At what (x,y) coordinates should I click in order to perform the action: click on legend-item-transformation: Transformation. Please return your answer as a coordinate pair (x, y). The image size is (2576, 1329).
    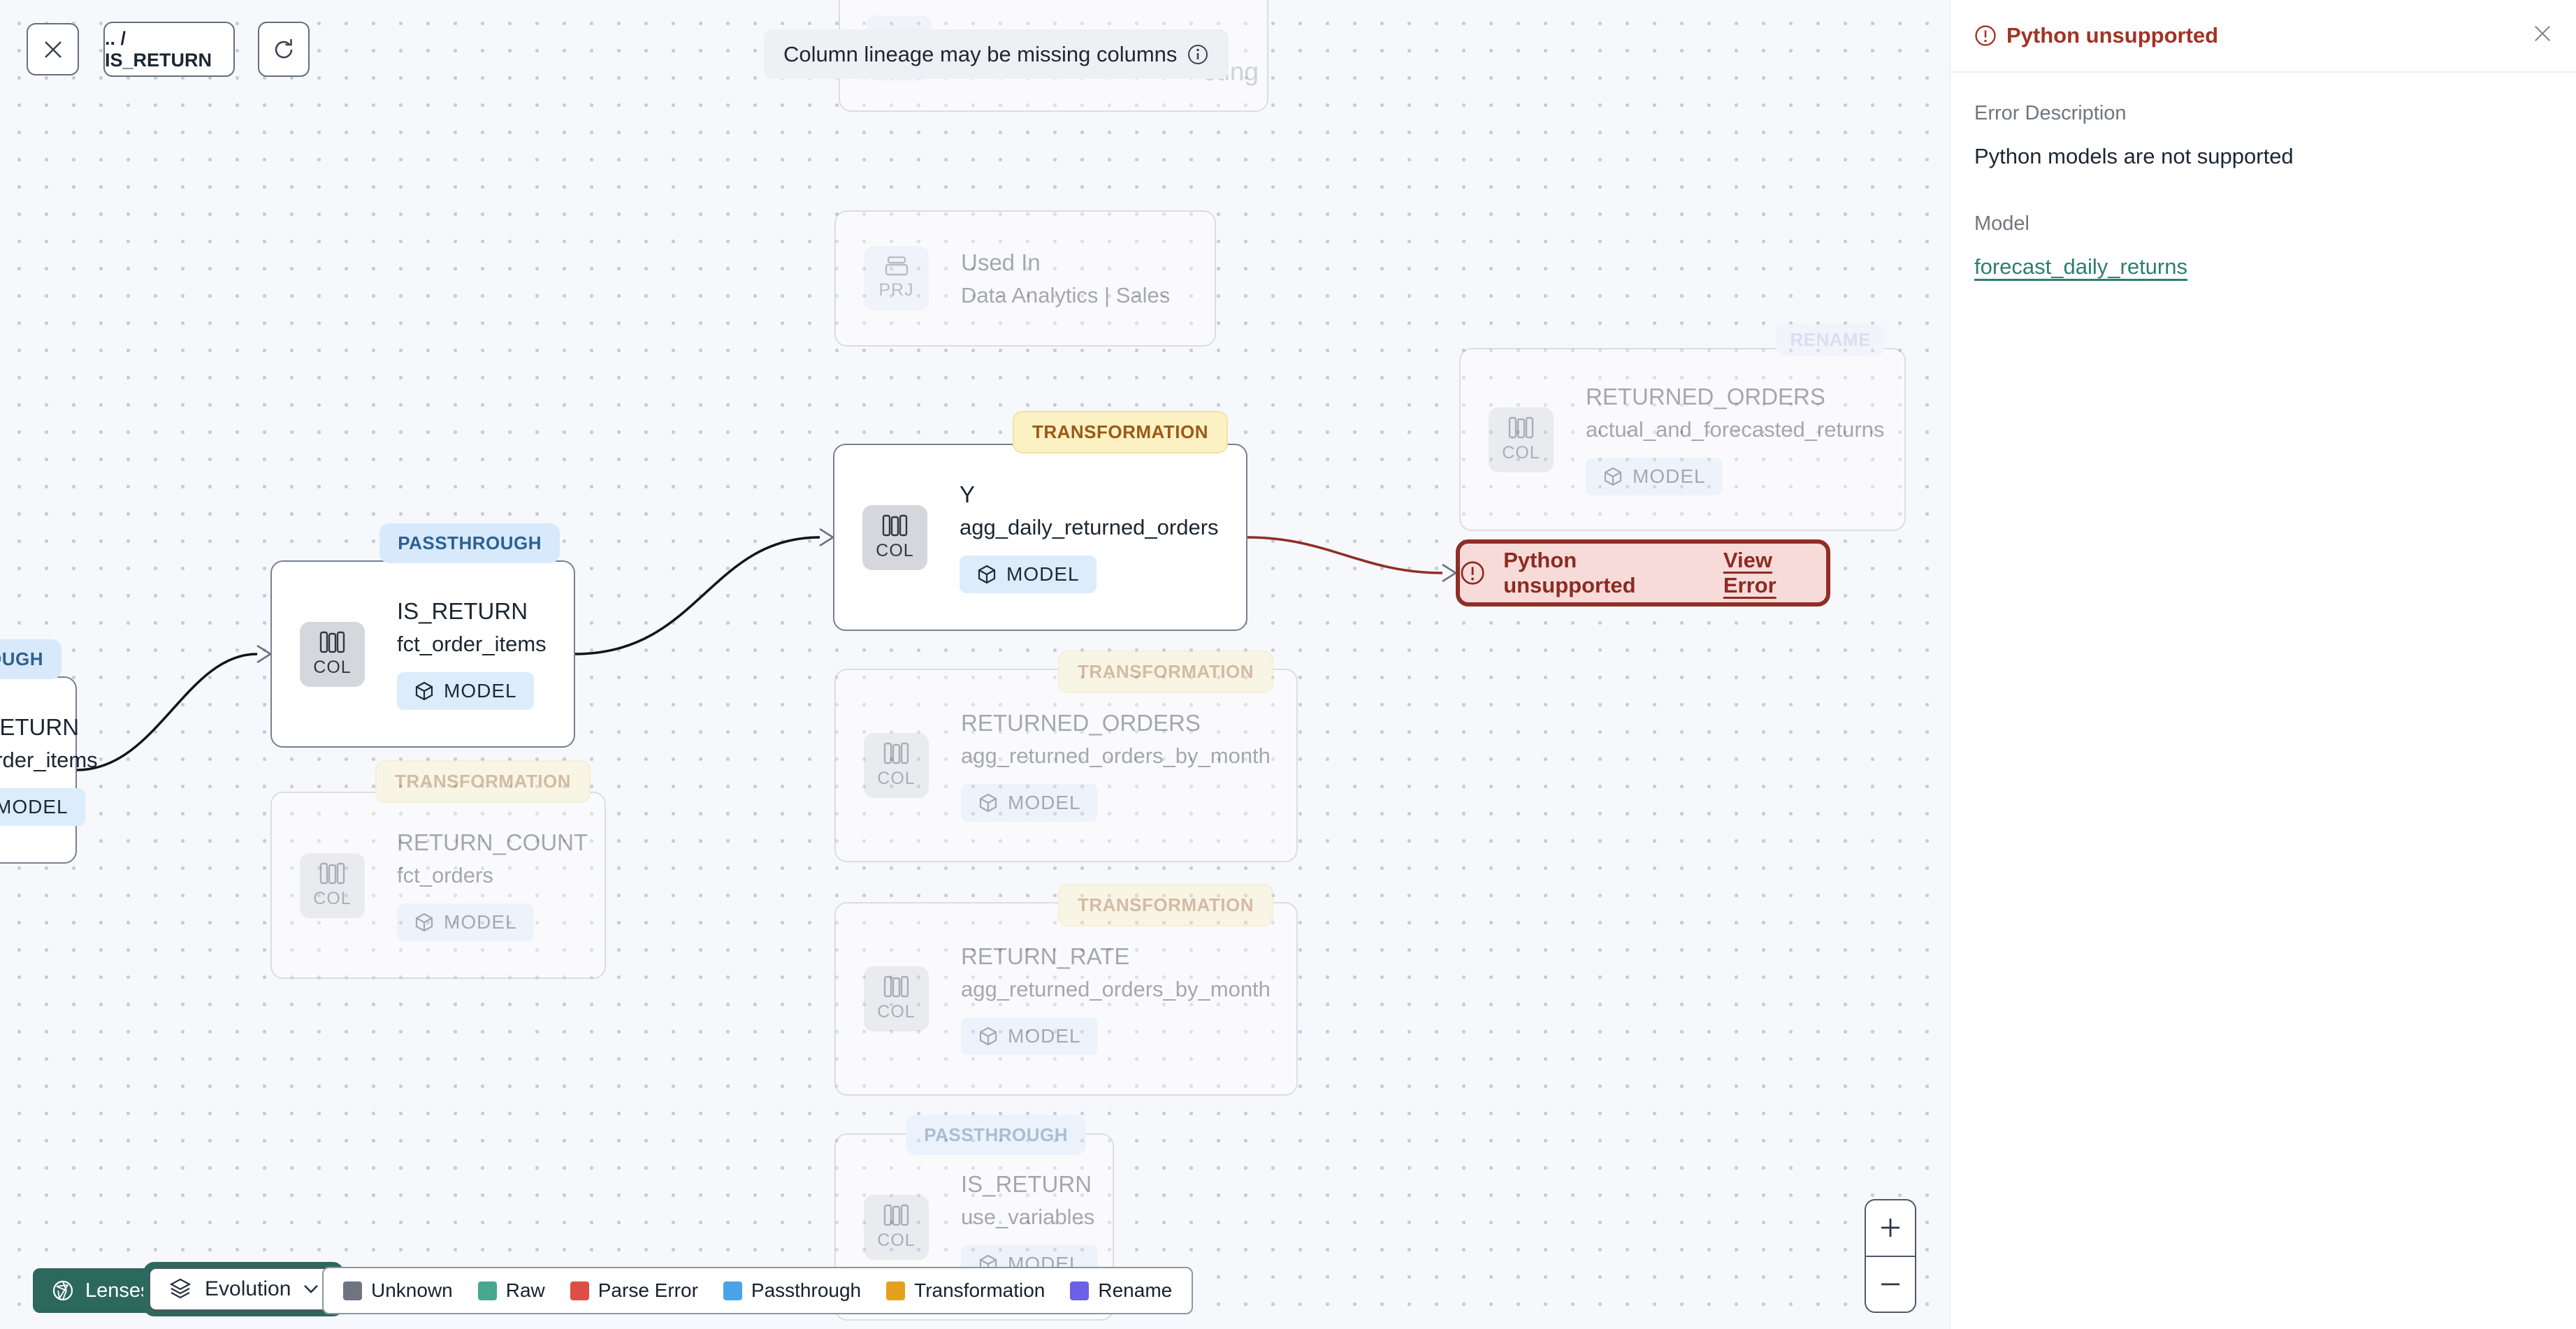
    Looking at the image, I should click on (966, 1290).